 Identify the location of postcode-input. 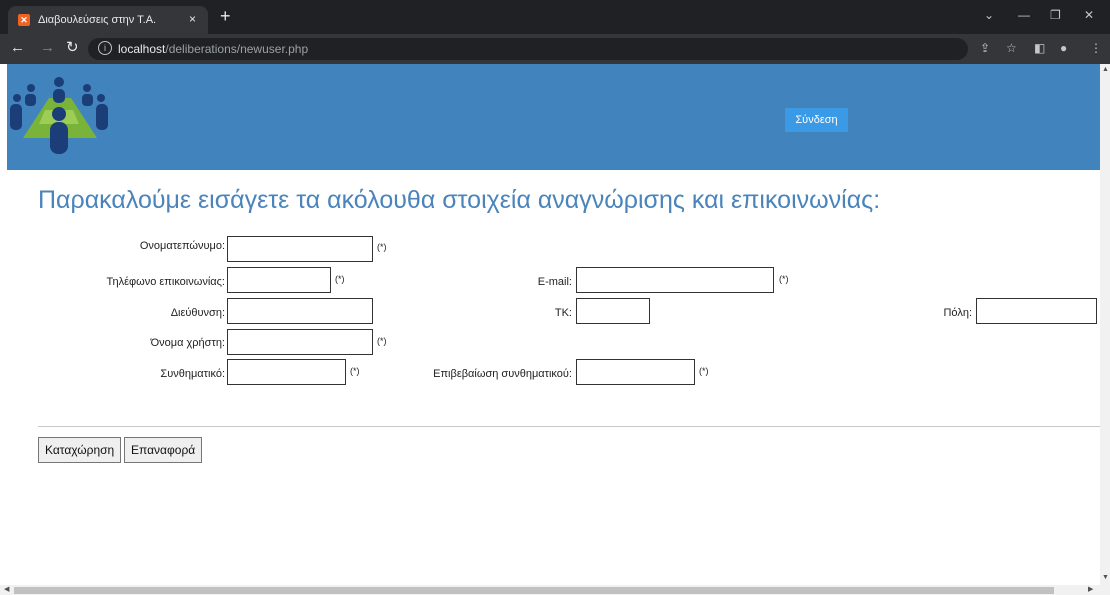
(613, 311).